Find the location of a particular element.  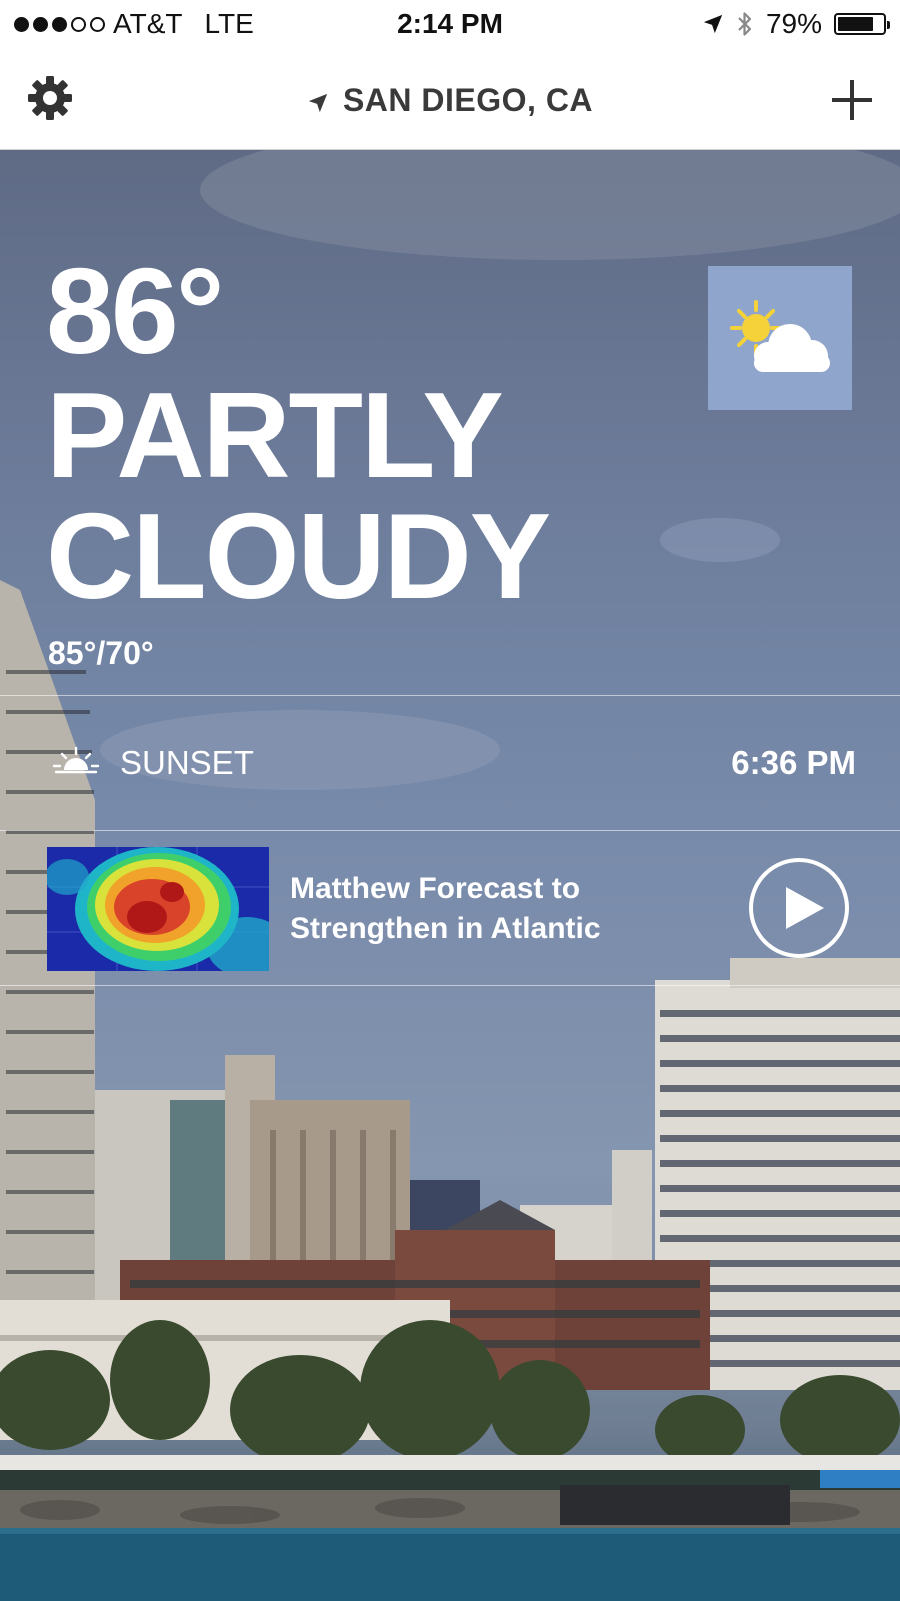

high-low-temperature: 85°/70° is located at coordinates (101, 653).